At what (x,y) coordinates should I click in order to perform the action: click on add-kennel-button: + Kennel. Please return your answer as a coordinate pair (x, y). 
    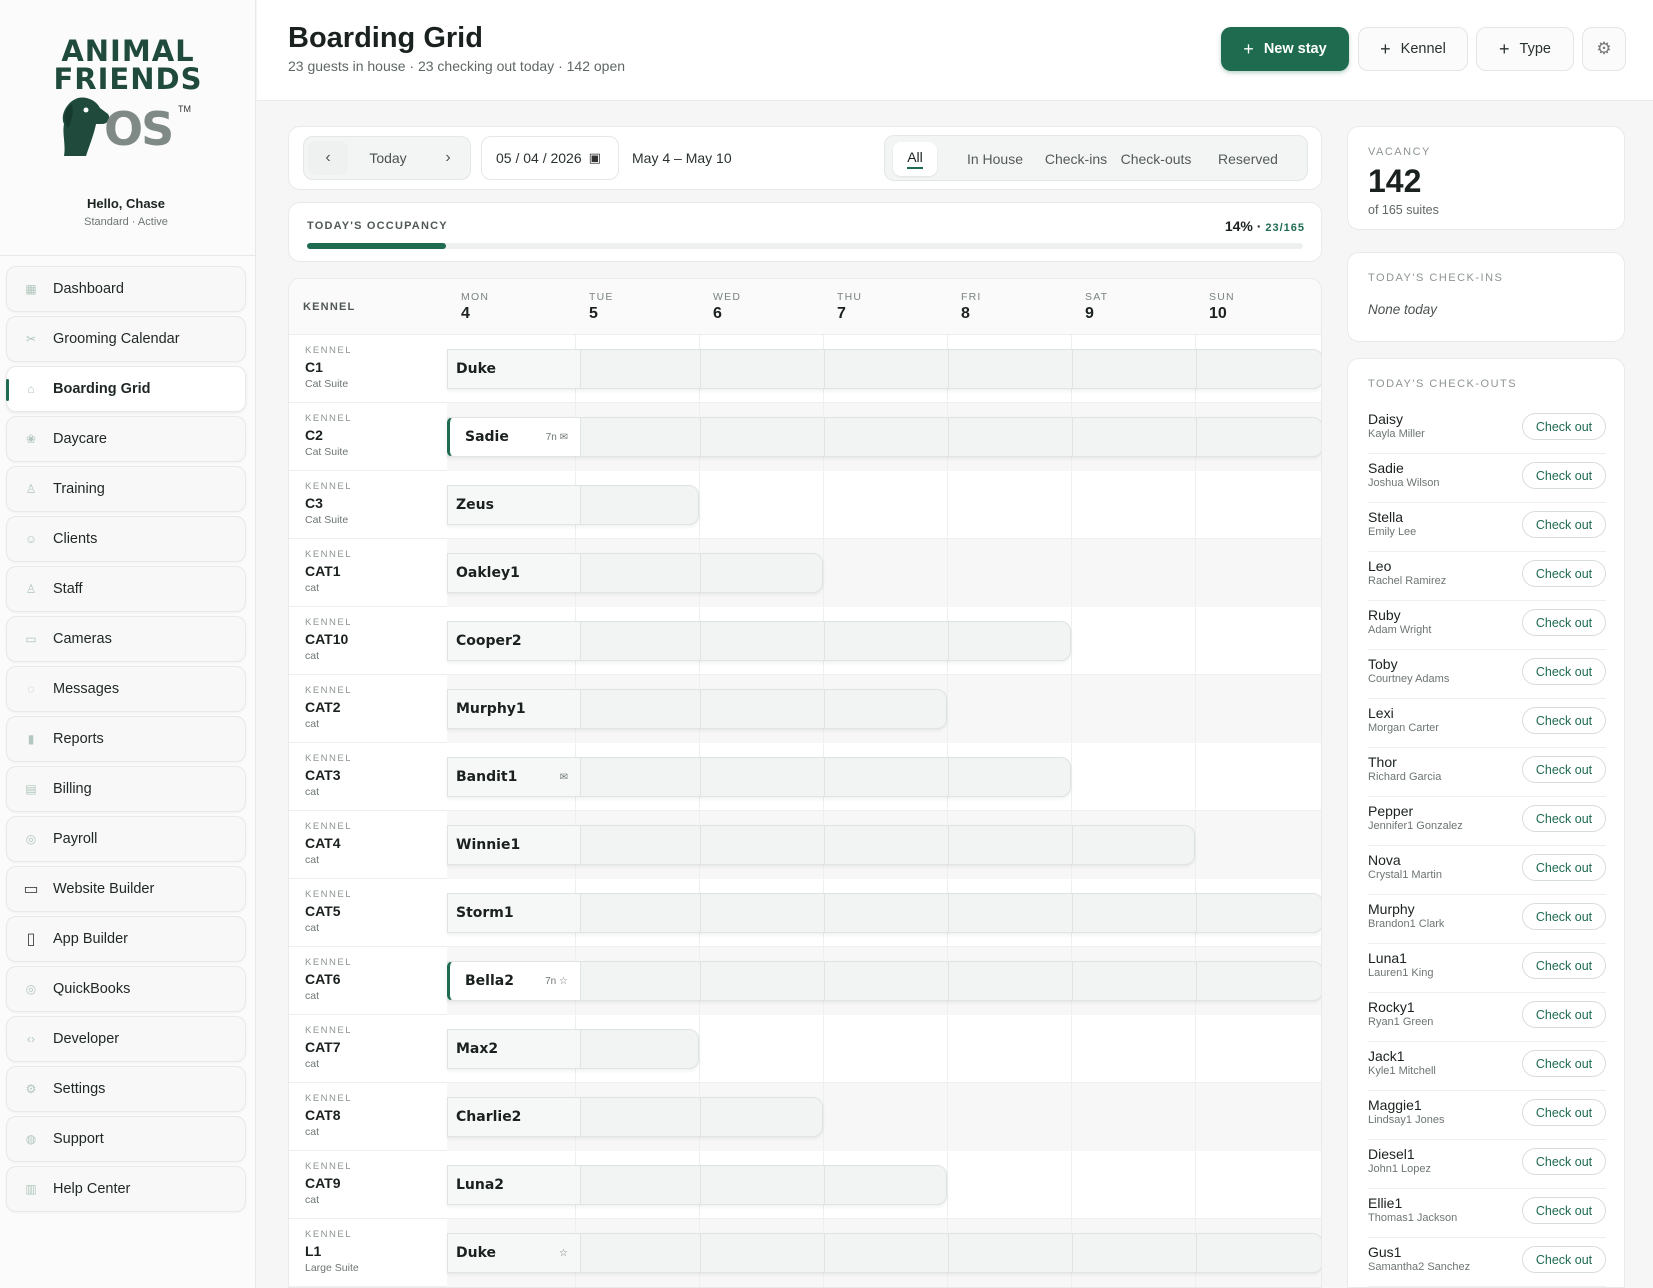
    Looking at the image, I should click on (1413, 49).